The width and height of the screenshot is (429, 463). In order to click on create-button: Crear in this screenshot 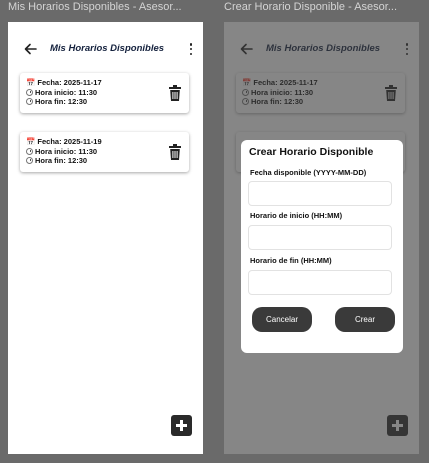, I will do `click(365, 319)`.